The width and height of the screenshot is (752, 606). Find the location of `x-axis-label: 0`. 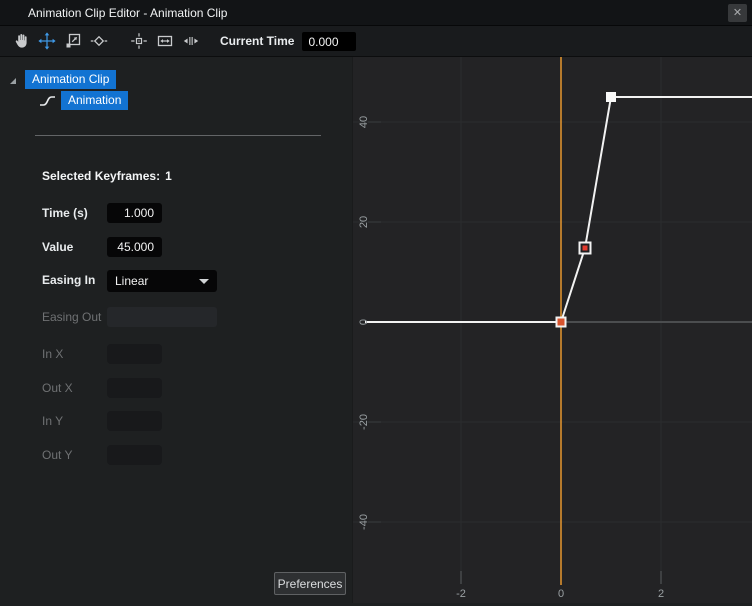

x-axis-label: 0 is located at coordinates (561, 594).